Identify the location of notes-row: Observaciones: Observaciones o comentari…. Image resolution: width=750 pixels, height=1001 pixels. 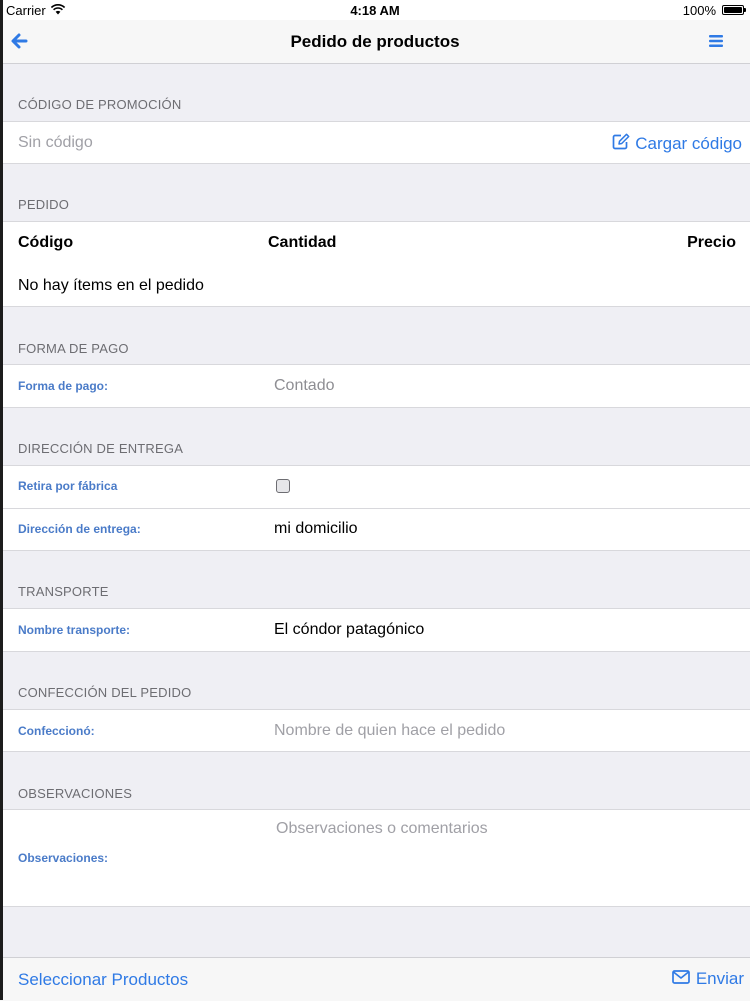
(375, 858).